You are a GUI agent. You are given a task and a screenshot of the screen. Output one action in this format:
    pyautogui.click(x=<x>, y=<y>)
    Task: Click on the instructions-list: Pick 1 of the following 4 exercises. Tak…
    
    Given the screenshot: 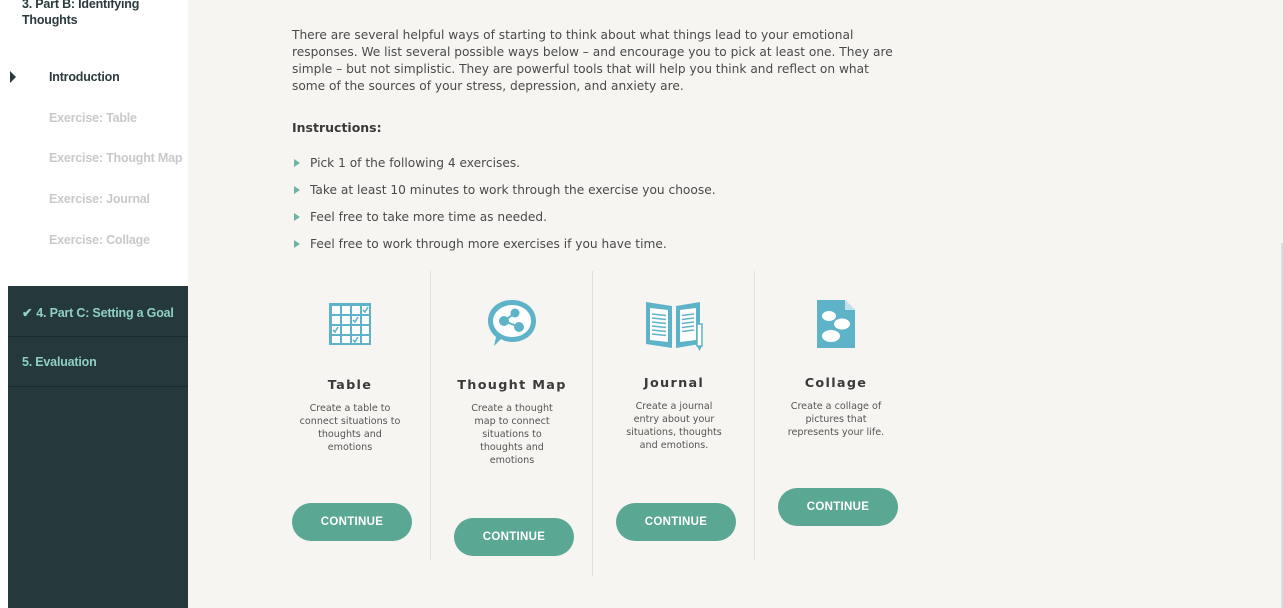 What is the action you would take?
    pyautogui.click(x=504, y=208)
    